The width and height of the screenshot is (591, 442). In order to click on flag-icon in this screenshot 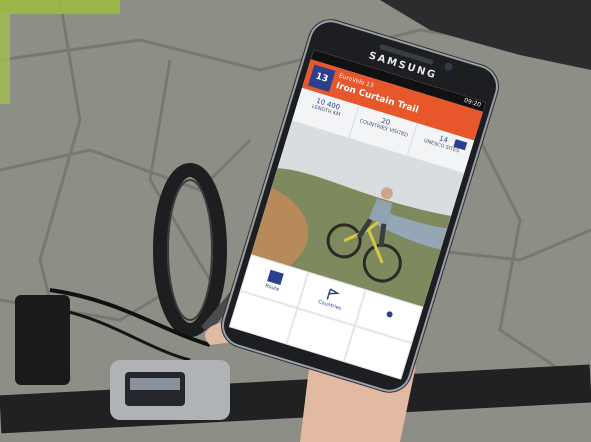, I will do `click(333, 294)`.